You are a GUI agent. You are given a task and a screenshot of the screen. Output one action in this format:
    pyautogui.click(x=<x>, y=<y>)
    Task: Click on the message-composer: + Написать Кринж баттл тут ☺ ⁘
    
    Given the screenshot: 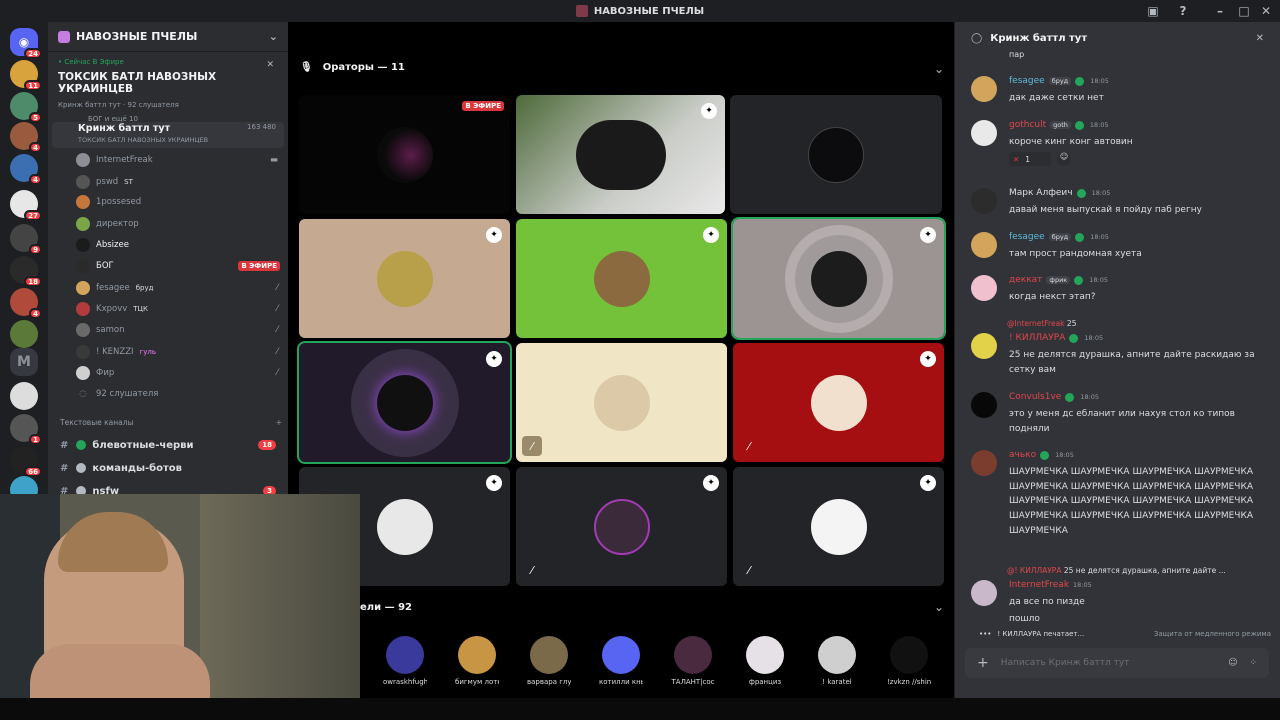 What is the action you would take?
    pyautogui.click(x=1117, y=663)
    